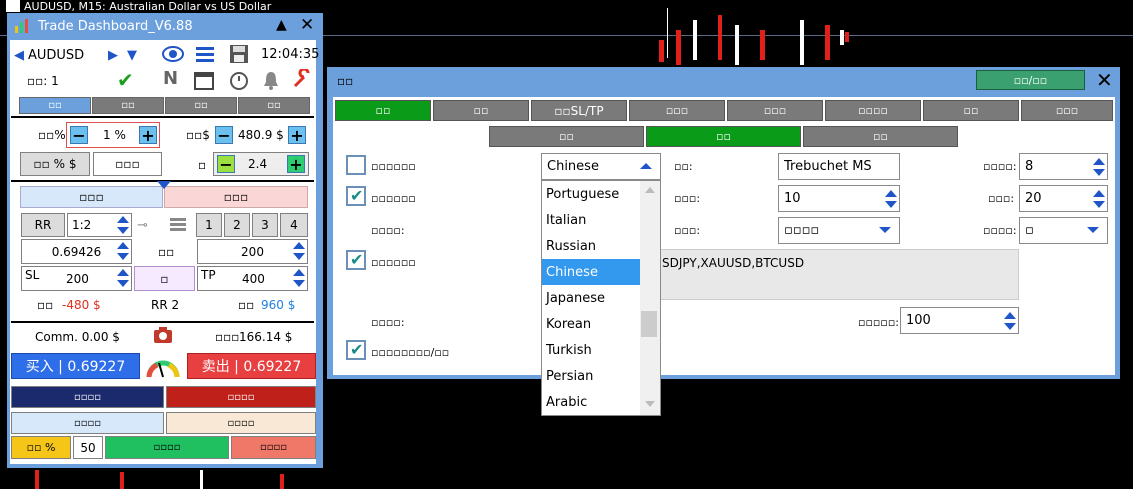 Image resolution: width=1133 pixels, height=489 pixels. I want to click on bell-icon, so click(271, 80).